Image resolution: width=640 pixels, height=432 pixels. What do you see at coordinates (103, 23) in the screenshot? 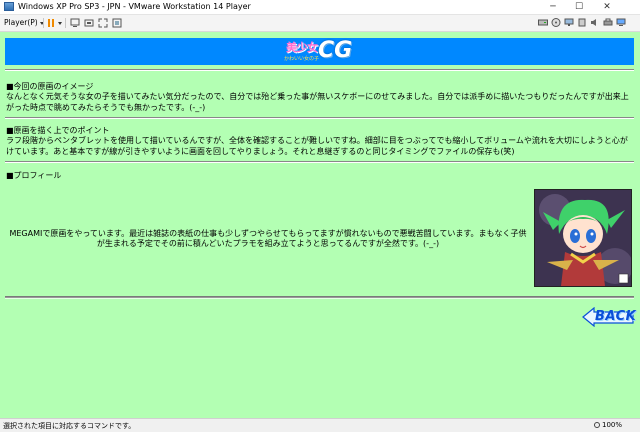
I see `fullscreen-icon` at bounding box center [103, 23].